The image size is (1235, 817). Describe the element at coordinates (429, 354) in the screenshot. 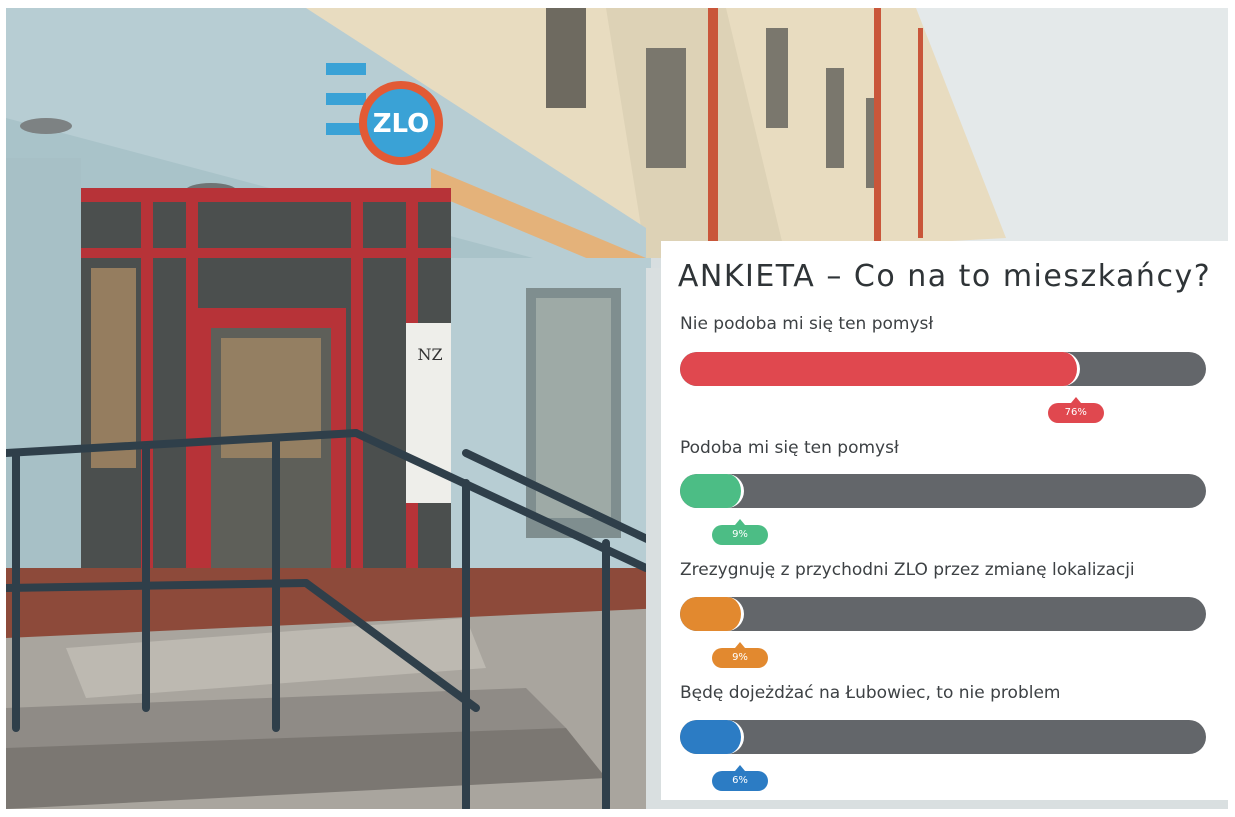

I see `door-sign-text: NZ` at that location.